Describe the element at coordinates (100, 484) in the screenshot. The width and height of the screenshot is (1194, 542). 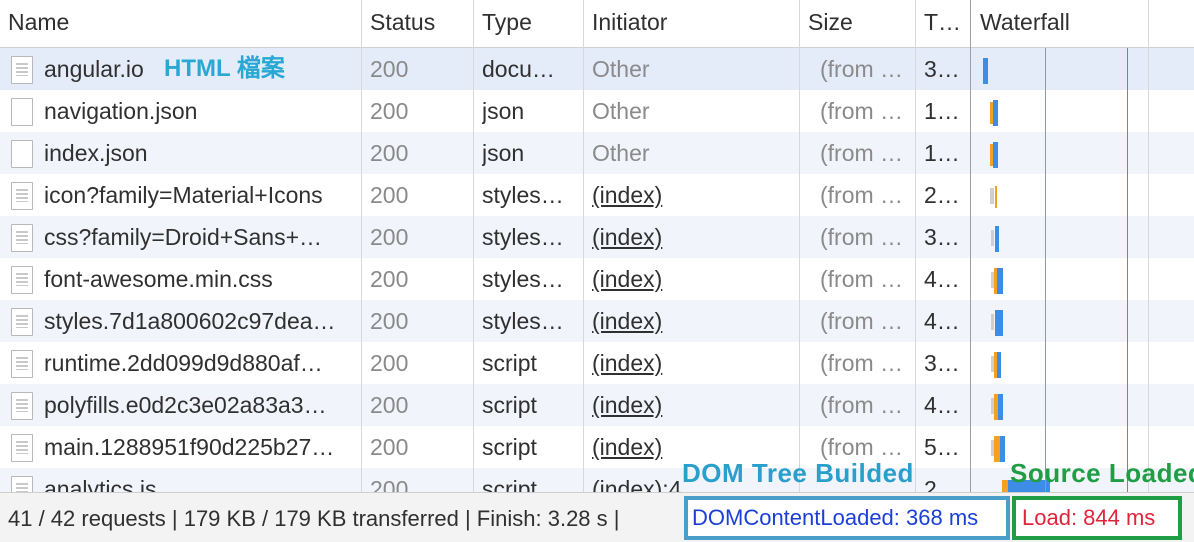
I see `request-name: analytics.js` at that location.